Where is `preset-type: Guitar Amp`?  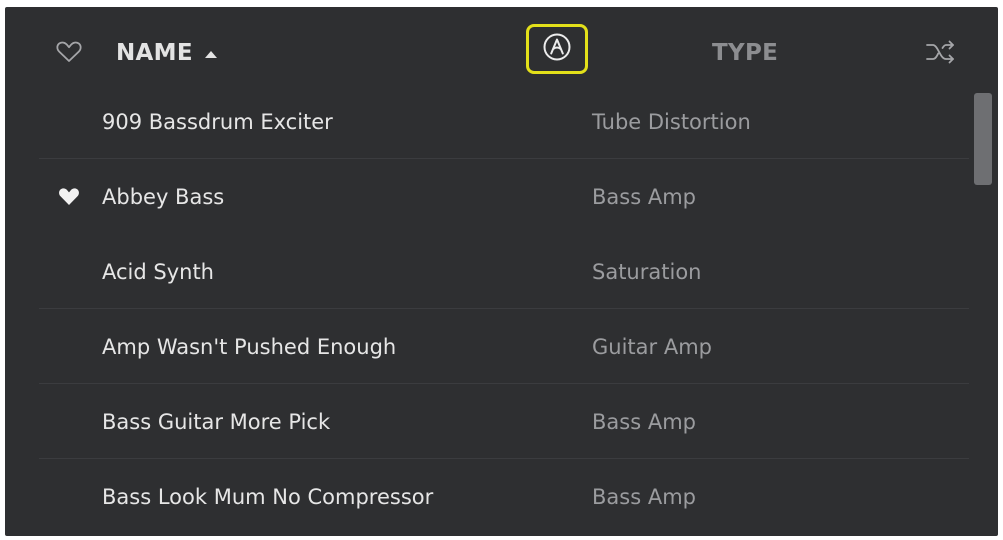
preset-type: Guitar Amp is located at coordinates (652, 346).